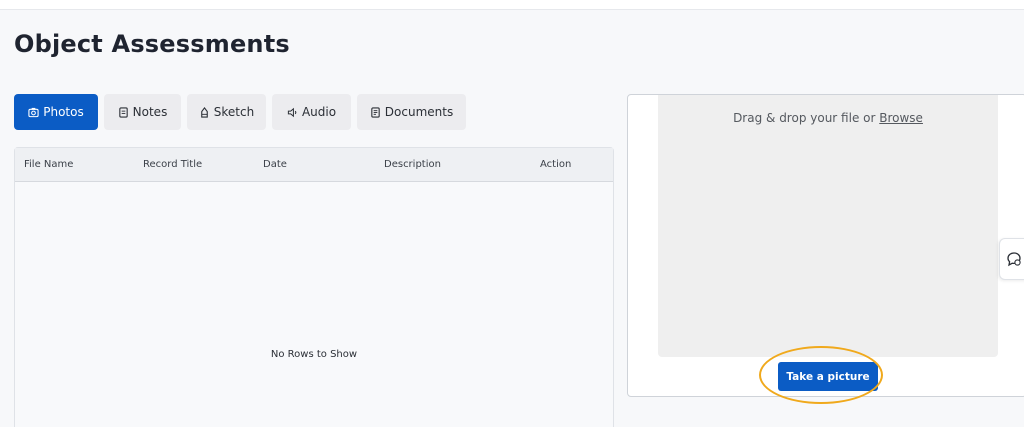 The image size is (1024, 427). Describe the element at coordinates (33, 112) in the screenshot. I see `photo-icon` at that location.